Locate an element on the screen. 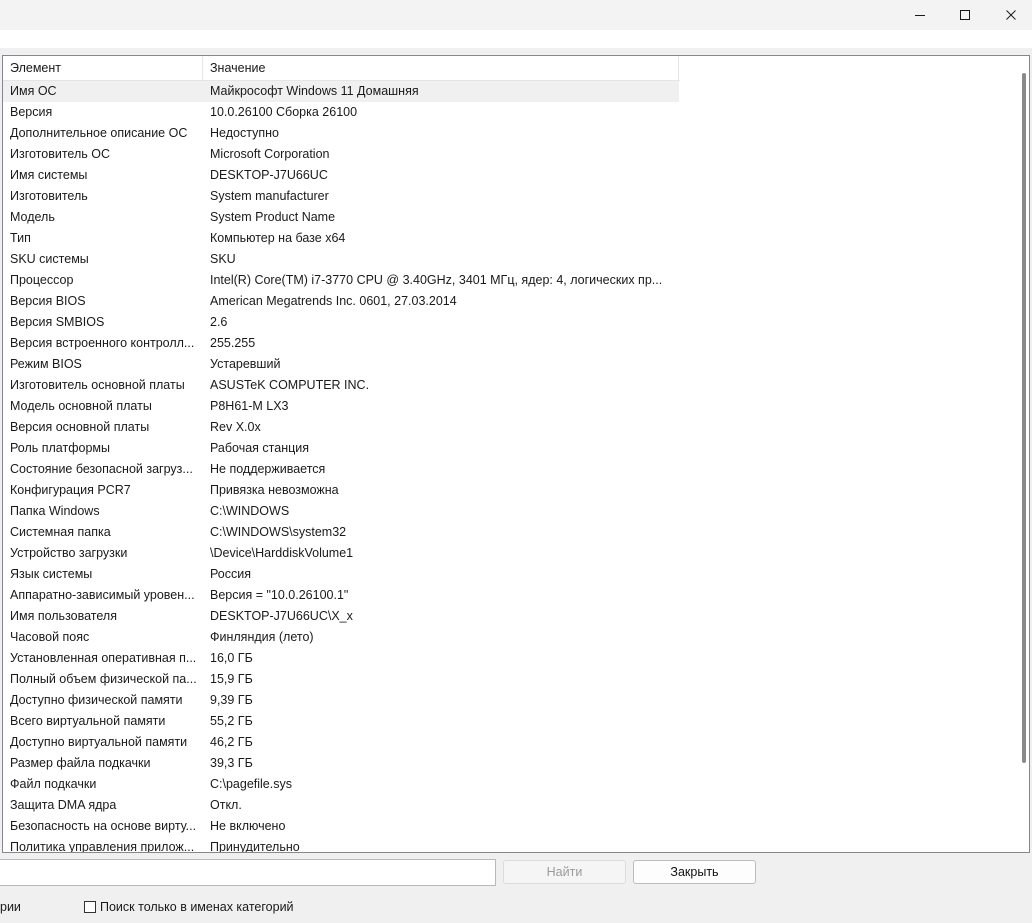  row-value-cell: ASUSTeK COMPUTER INC. is located at coordinates (290, 385).